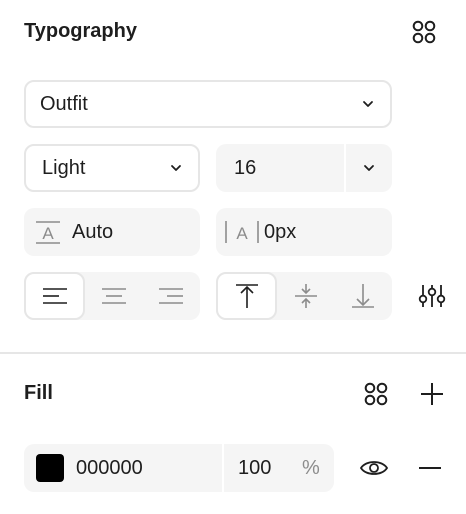  What do you see at coordinates (50, 468) in the screenshot?
I see `color-swatch` at bounding box center [50, 468].